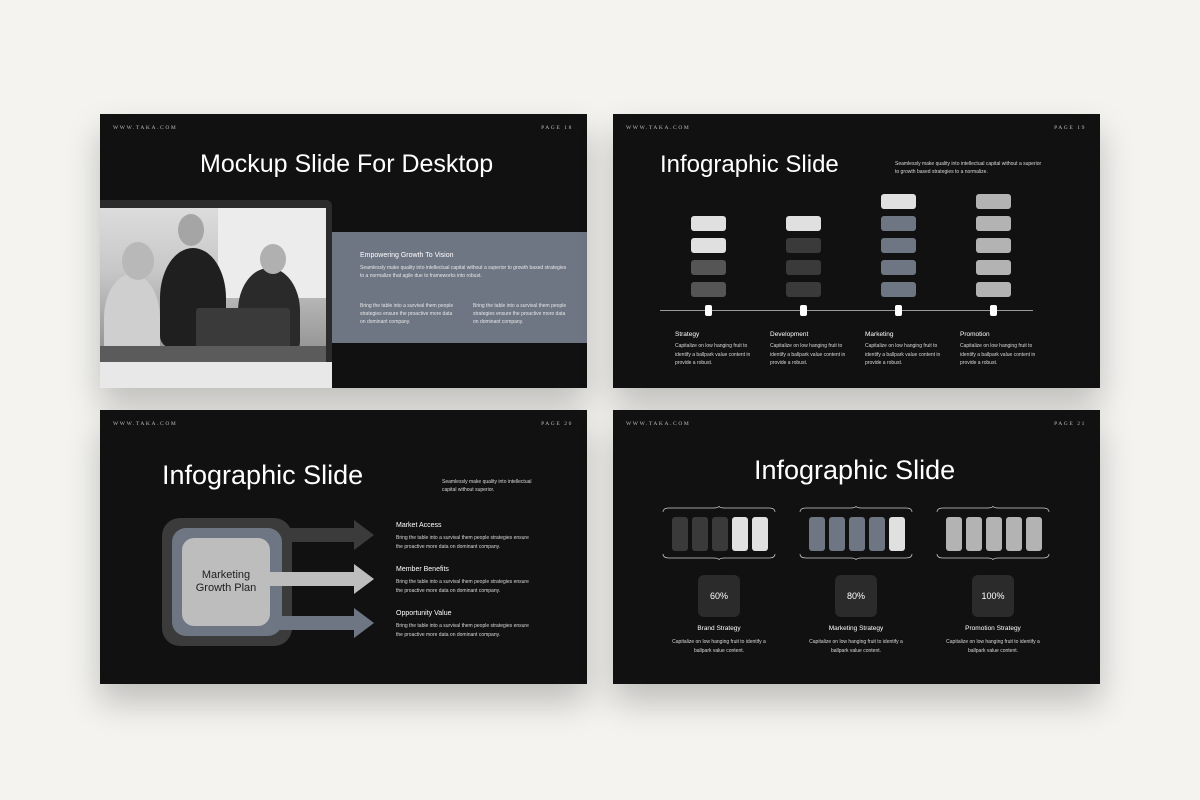  What do you see at coordinates (138, 261) in the screenshot?
I see `person-left-head` at bounding box center [138, 261].